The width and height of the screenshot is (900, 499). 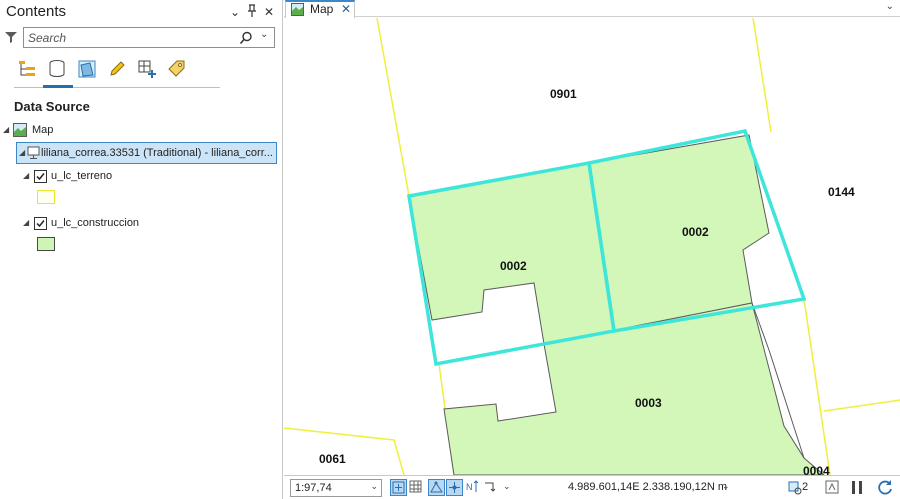 What do you see at coordinates (52, 106) in the screenshot?
I see `list-heading: Data Source` at bounding box center [52, 106].